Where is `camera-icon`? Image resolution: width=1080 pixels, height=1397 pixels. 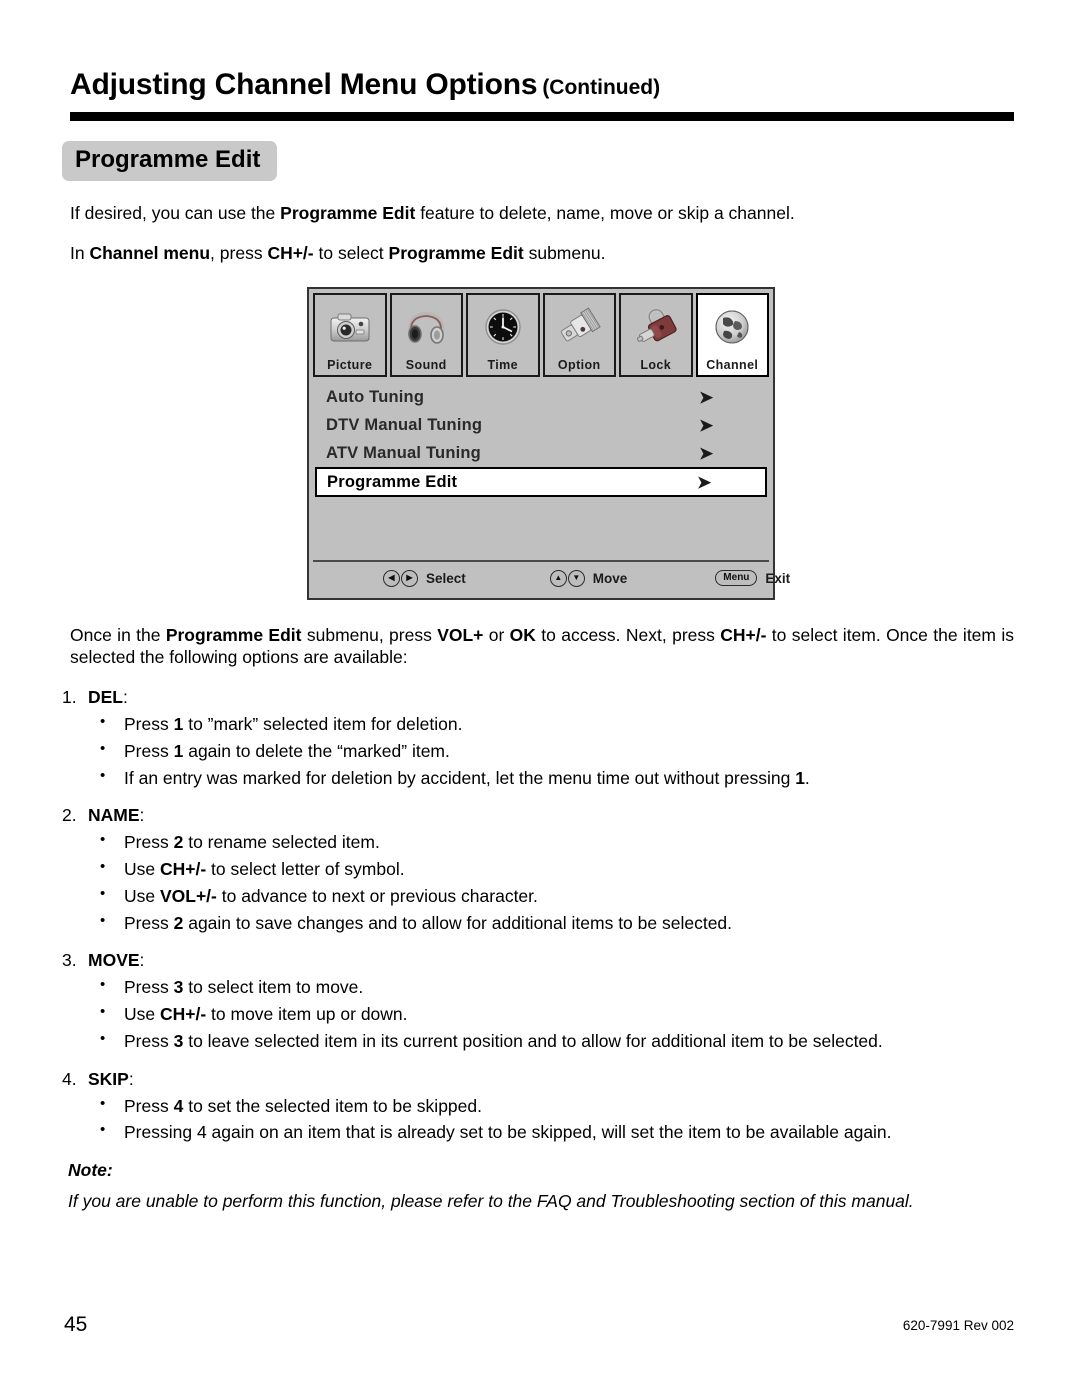 camera-icon is located at coordinates (350, 326).